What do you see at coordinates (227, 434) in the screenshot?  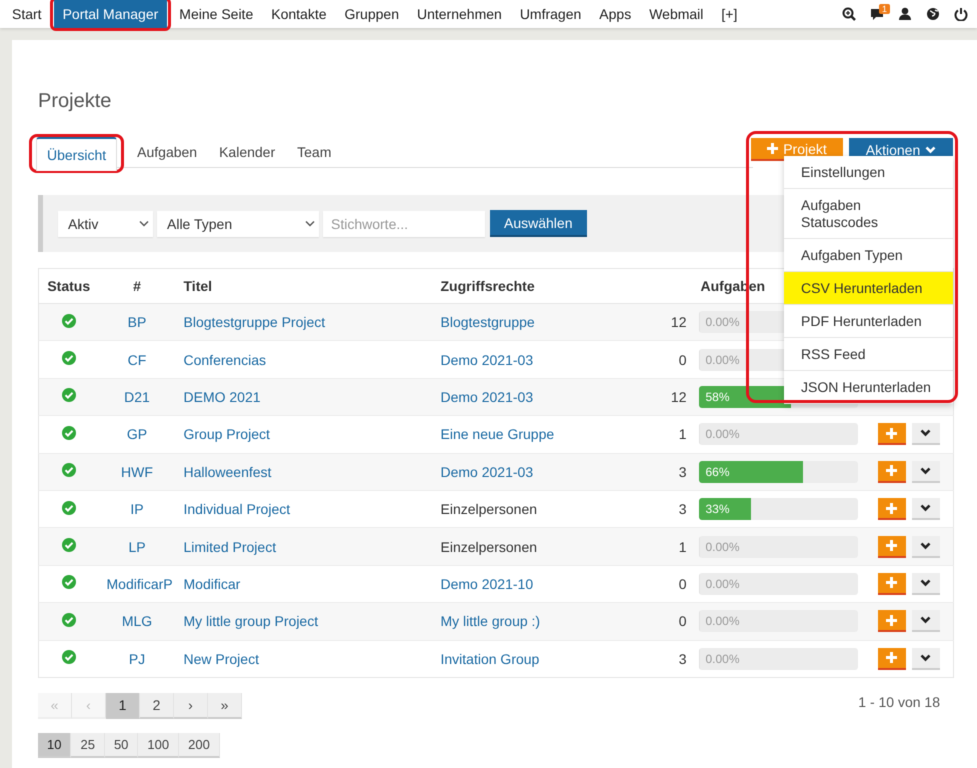 I see `project-title-link: Group Project` at bounding box center [227, 434].